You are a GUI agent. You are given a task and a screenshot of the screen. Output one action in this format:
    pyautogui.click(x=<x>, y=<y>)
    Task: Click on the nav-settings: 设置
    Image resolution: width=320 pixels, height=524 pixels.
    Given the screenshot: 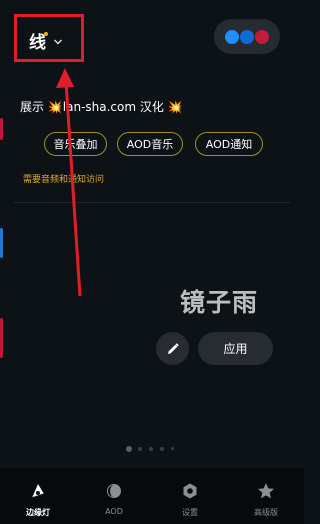 What is the action you would take?
    pyautogui.click(x=190, y=496)
    